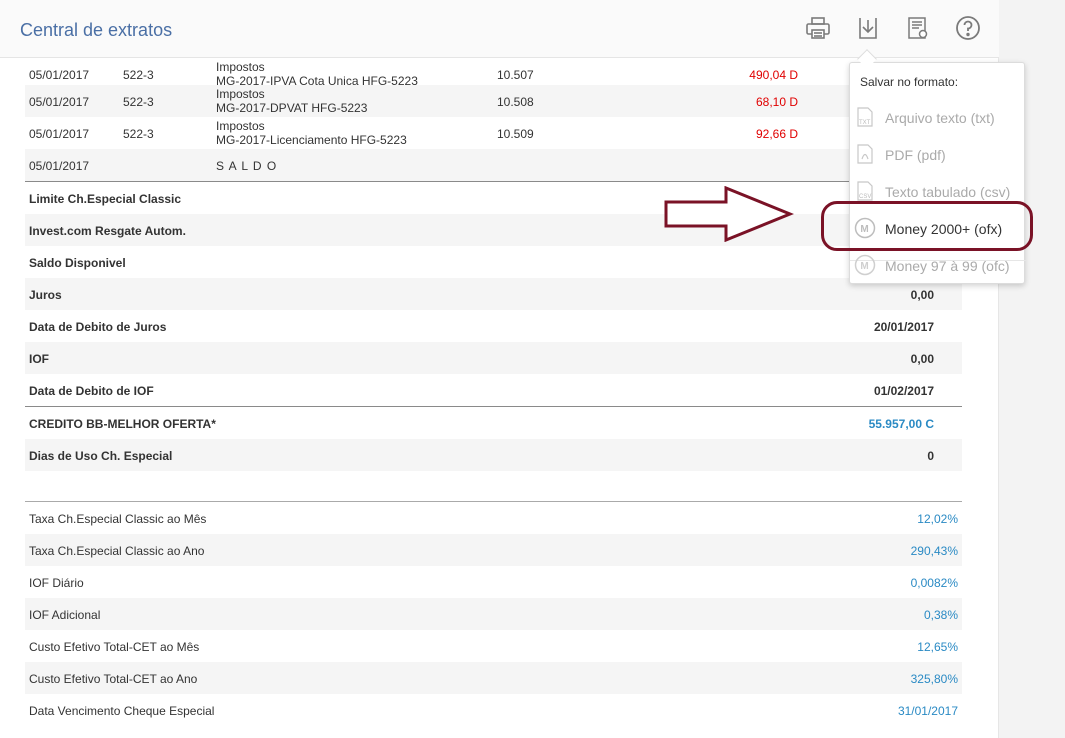 The image size is (1065, 738). I want to click on svg-text: M, so click(864, 266).